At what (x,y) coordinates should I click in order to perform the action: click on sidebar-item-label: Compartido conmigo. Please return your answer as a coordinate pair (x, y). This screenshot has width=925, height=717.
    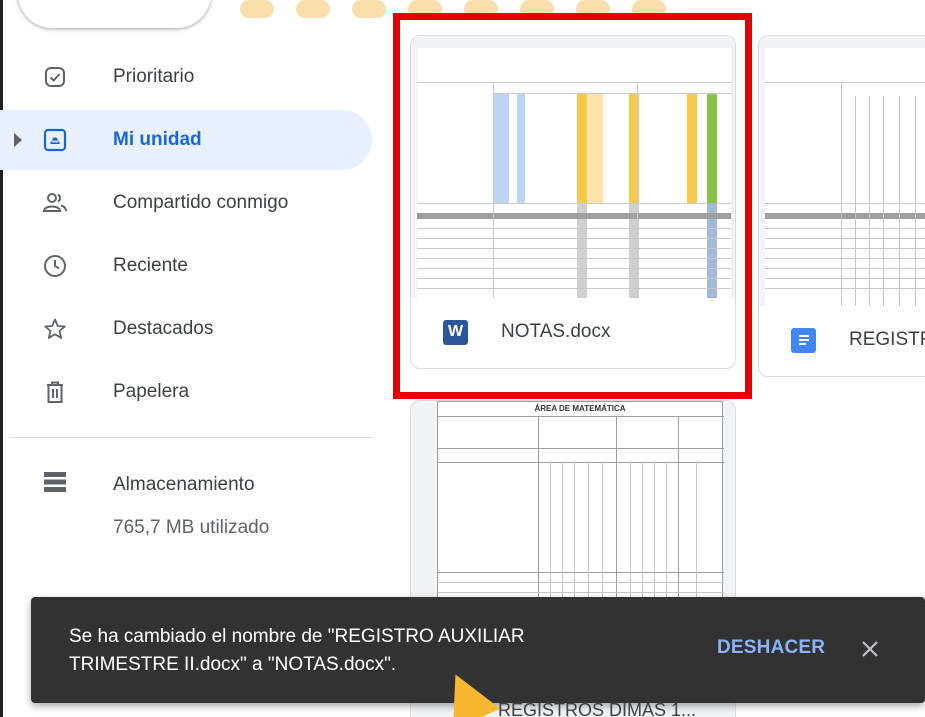
    Looking at the image, I should click on (201, 202).